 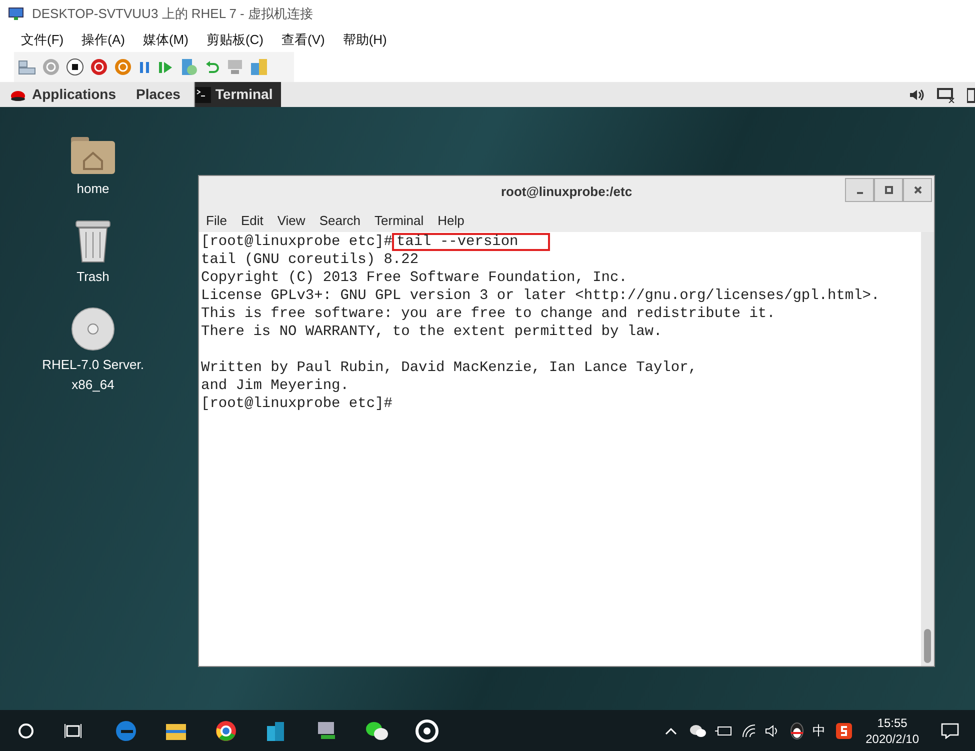 I want to click on undo-icon, so click(x=212, y=67).